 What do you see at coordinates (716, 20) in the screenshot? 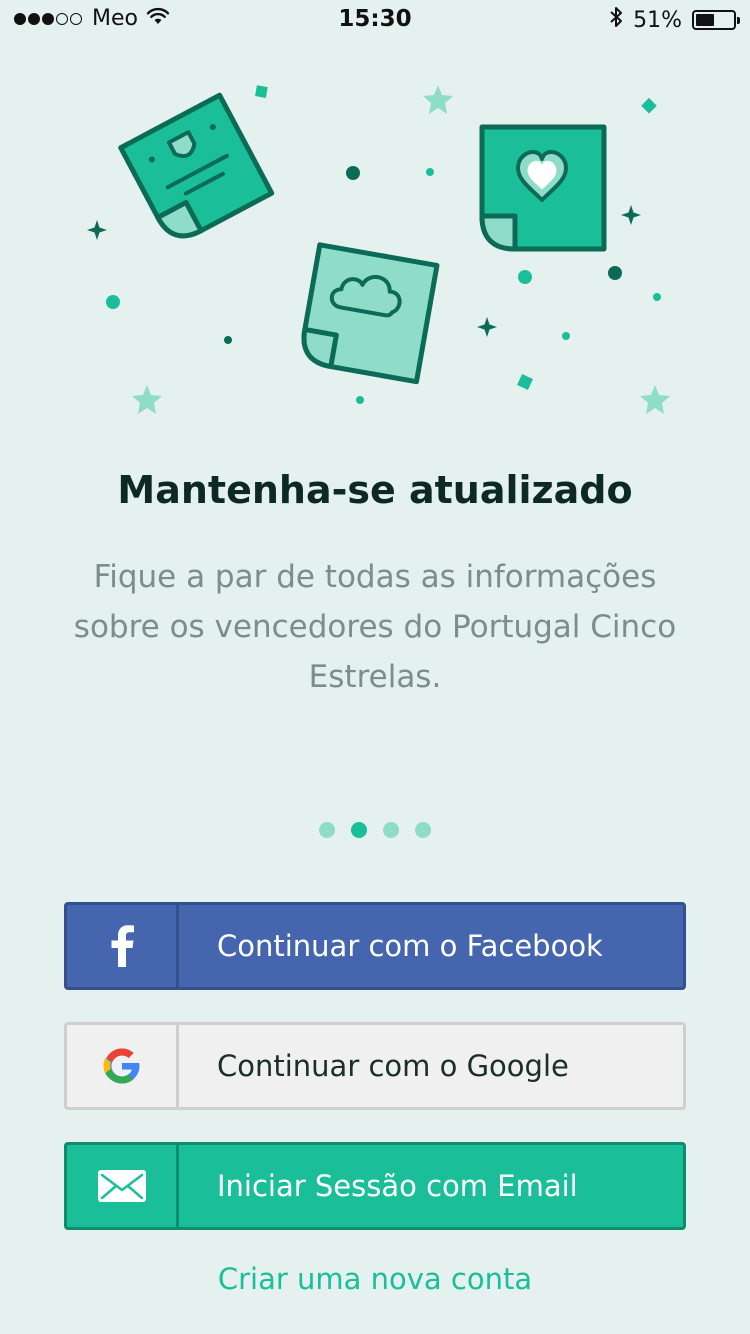
I see `battery-icon` at bounding box center [716, 20].